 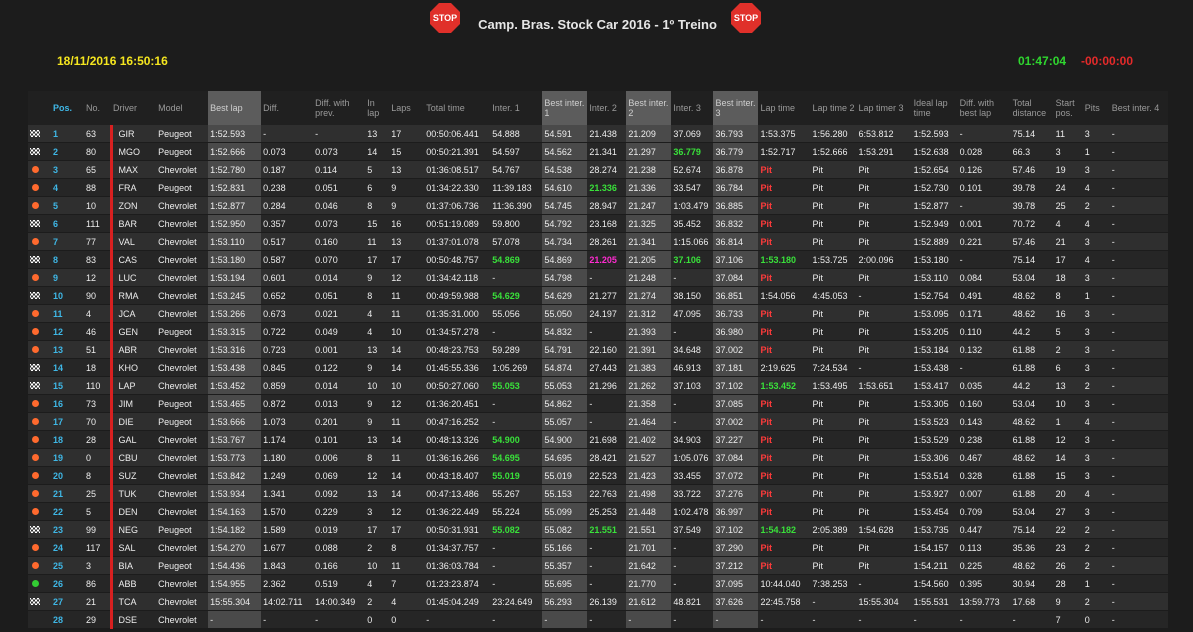 I want to click on table-cell: 55.153, so click(x=565, y=493).